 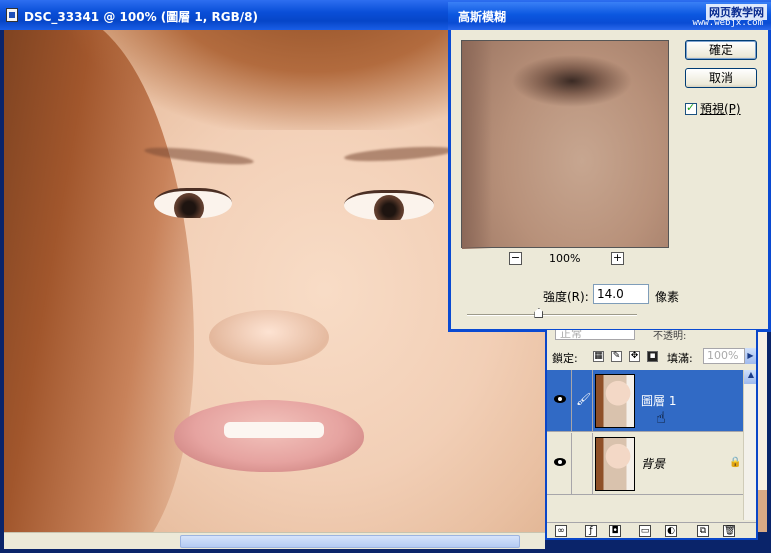 What do you see at coordinates (651, 530) in the screenshot?
I see `layers-footer: ∞ ƒ ◘ ▭ ◐ ⧉ 🗑` at bounding box center [651, 530].